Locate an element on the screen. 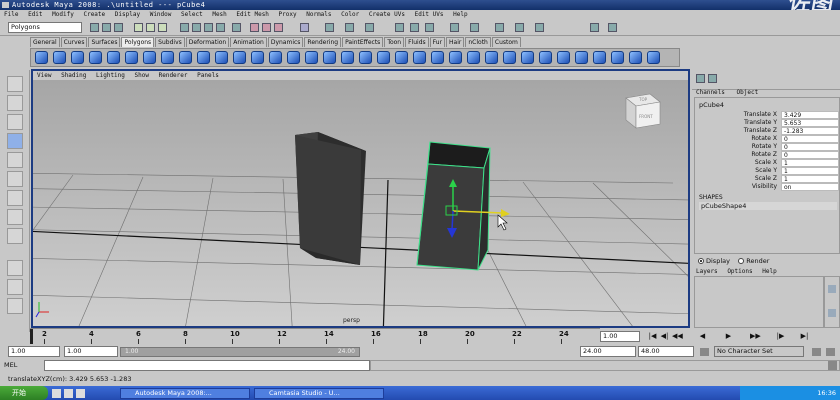 The height and width of the screenshot is (400, 840). menu-mesh: Mesh is located at coordinates (219, 14).